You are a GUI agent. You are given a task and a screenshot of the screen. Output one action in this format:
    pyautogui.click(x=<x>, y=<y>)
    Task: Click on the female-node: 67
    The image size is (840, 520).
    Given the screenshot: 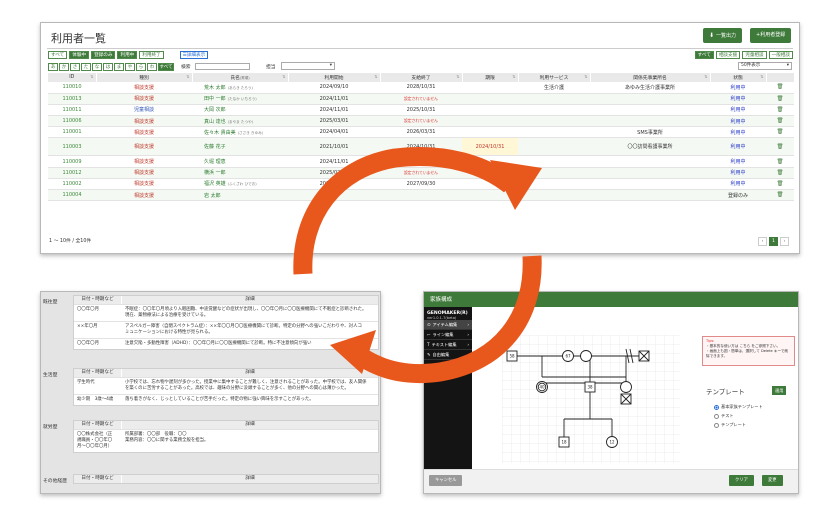 What is the action you would take?
    pyautogui.click(x=568, y=356)
    